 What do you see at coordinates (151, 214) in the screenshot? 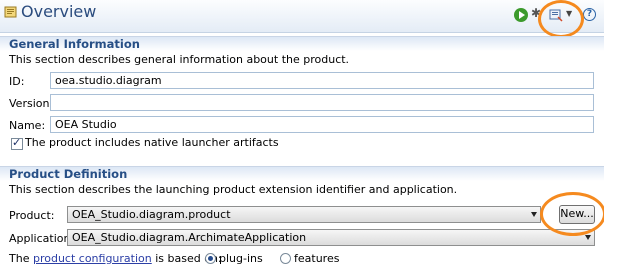
I see `product-combo-value: OEA_Studio.diagram.product` at bounding box center [151, 214].